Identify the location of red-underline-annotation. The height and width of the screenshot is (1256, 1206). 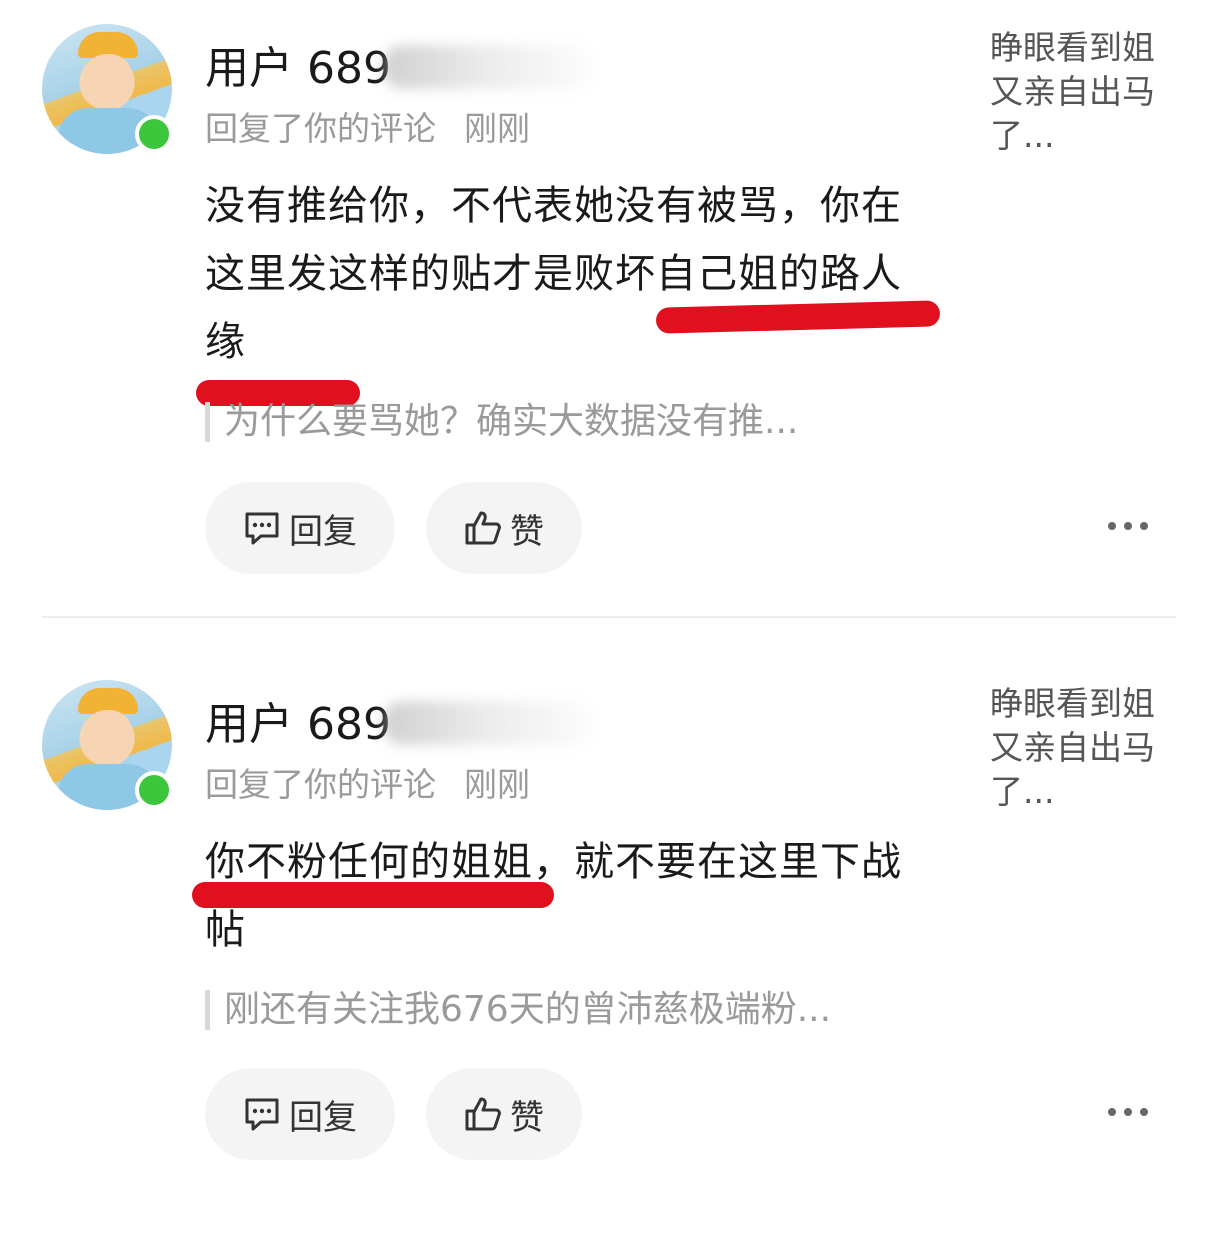
(373, 895).